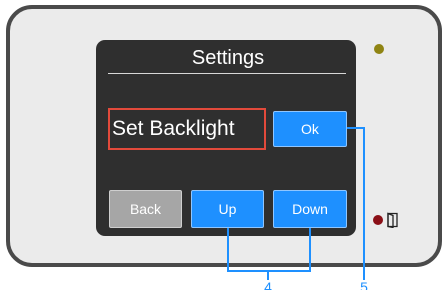  Describe the element at coordinates (145, 209) in the screenshot. I see `back-button: Back` at that location.